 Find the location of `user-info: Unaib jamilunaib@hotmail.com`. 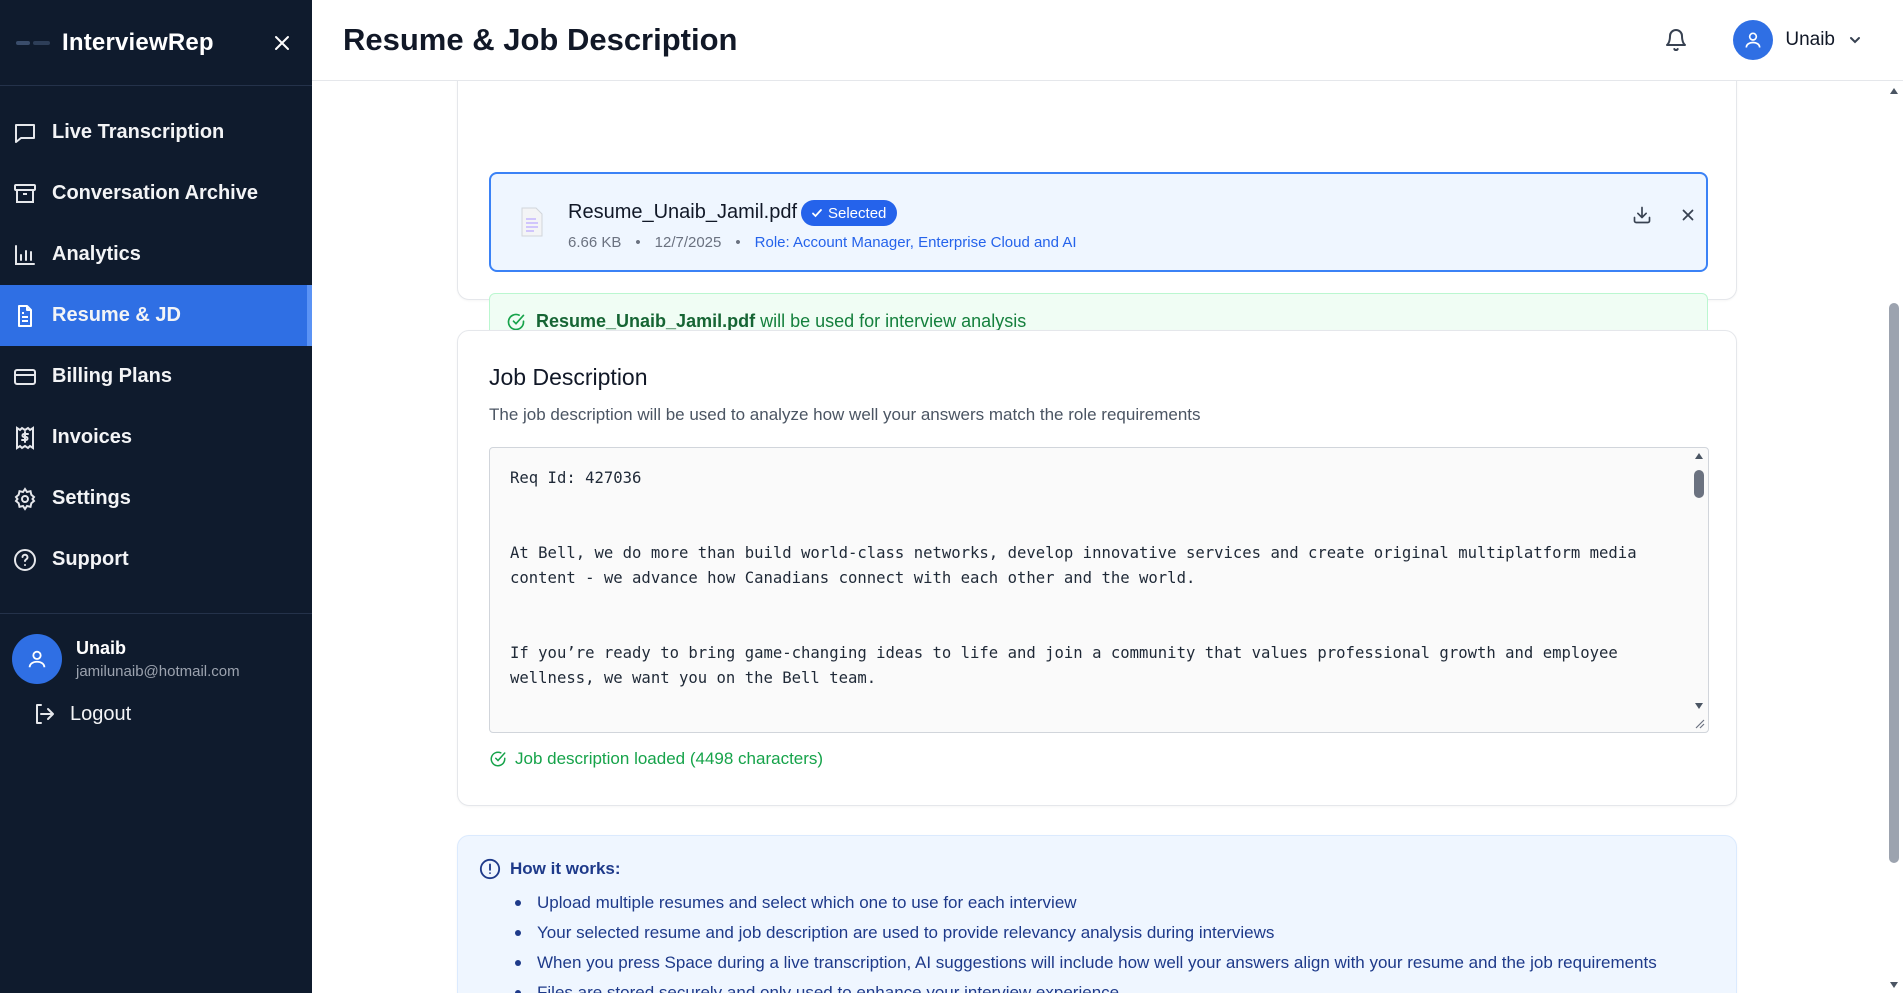

user-info: Unaib jamilunaib@hotmail.com is located at coordinates (158, 659).